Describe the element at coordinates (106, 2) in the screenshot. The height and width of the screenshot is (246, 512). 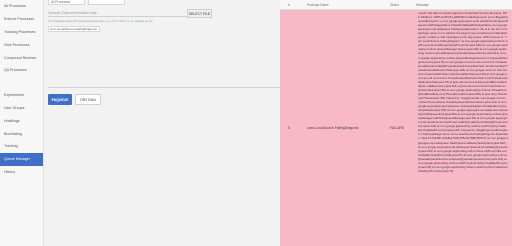
I see `secondary-select` at that location.